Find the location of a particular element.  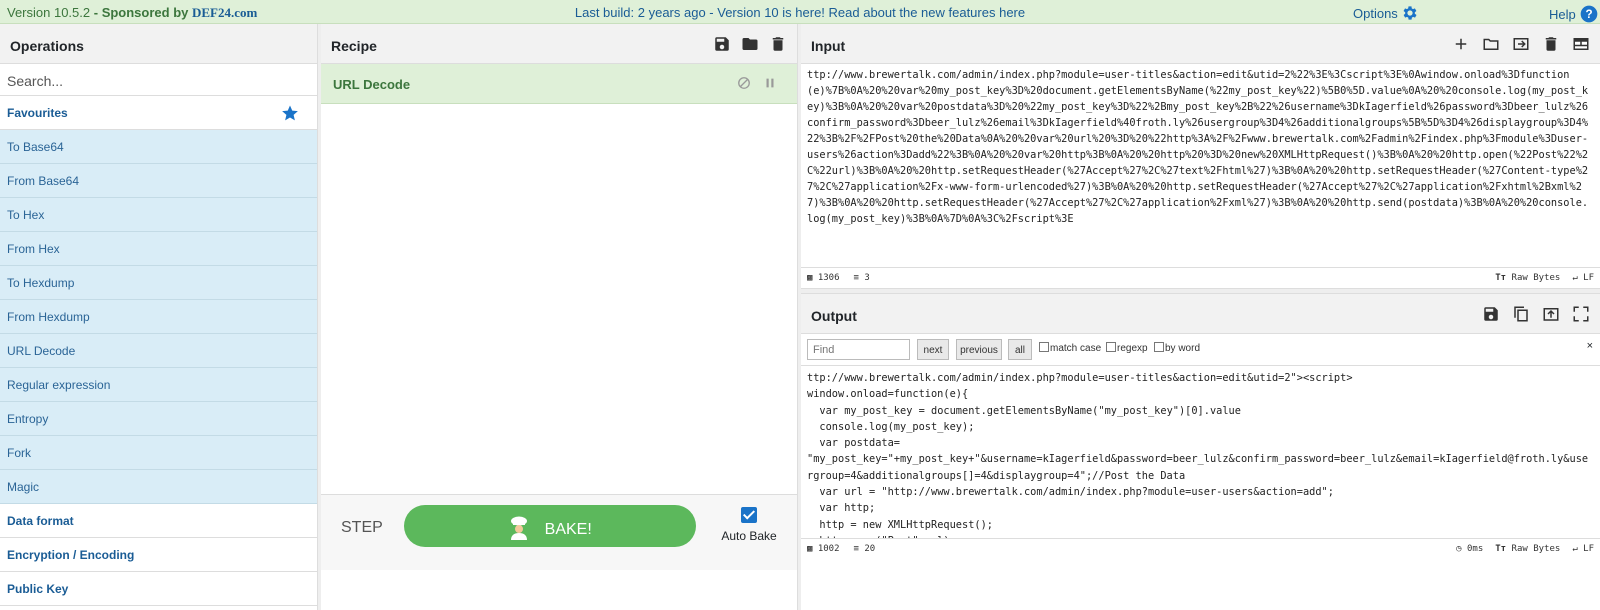

clear-input-icon is located at coordinates (1551, 44).